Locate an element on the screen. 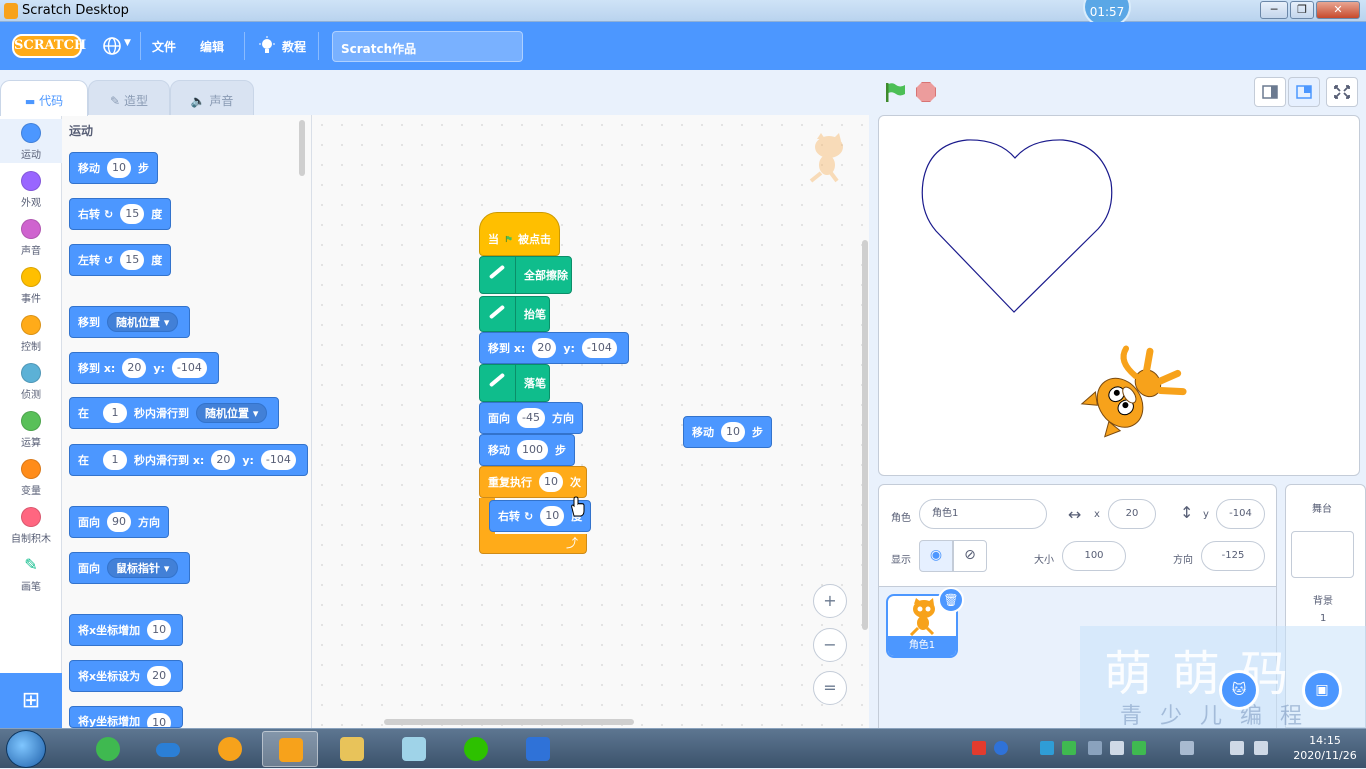  point-towards-dropdown: 鼠标指针 ▾ is located at coordinates (143, 568).